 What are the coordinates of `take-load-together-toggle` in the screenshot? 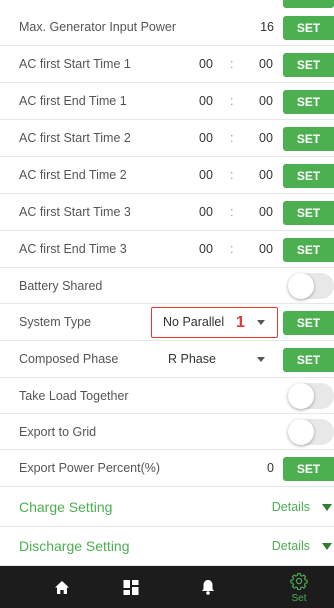 It's located at (311, 396).